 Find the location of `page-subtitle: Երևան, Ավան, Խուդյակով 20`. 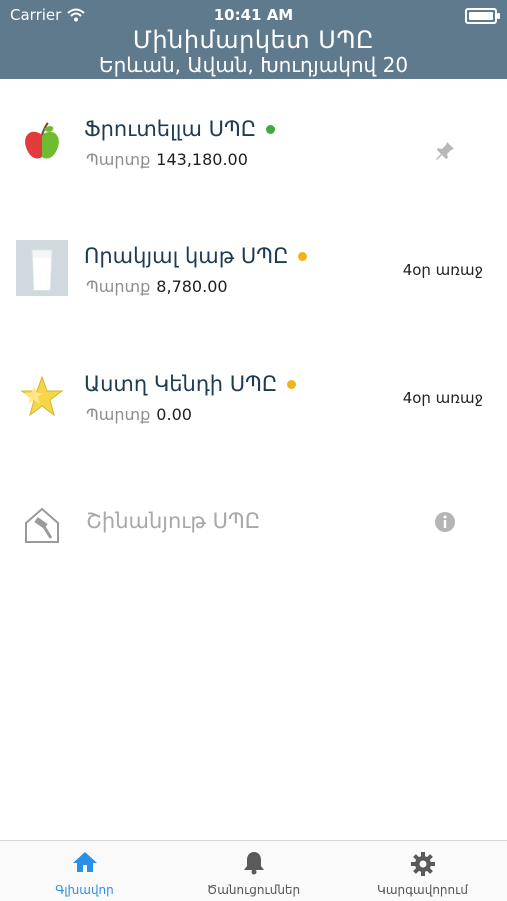

page-subtitle: Երևան, Ավան, Խուդյակով 20 is located at coordinates (253, 65).